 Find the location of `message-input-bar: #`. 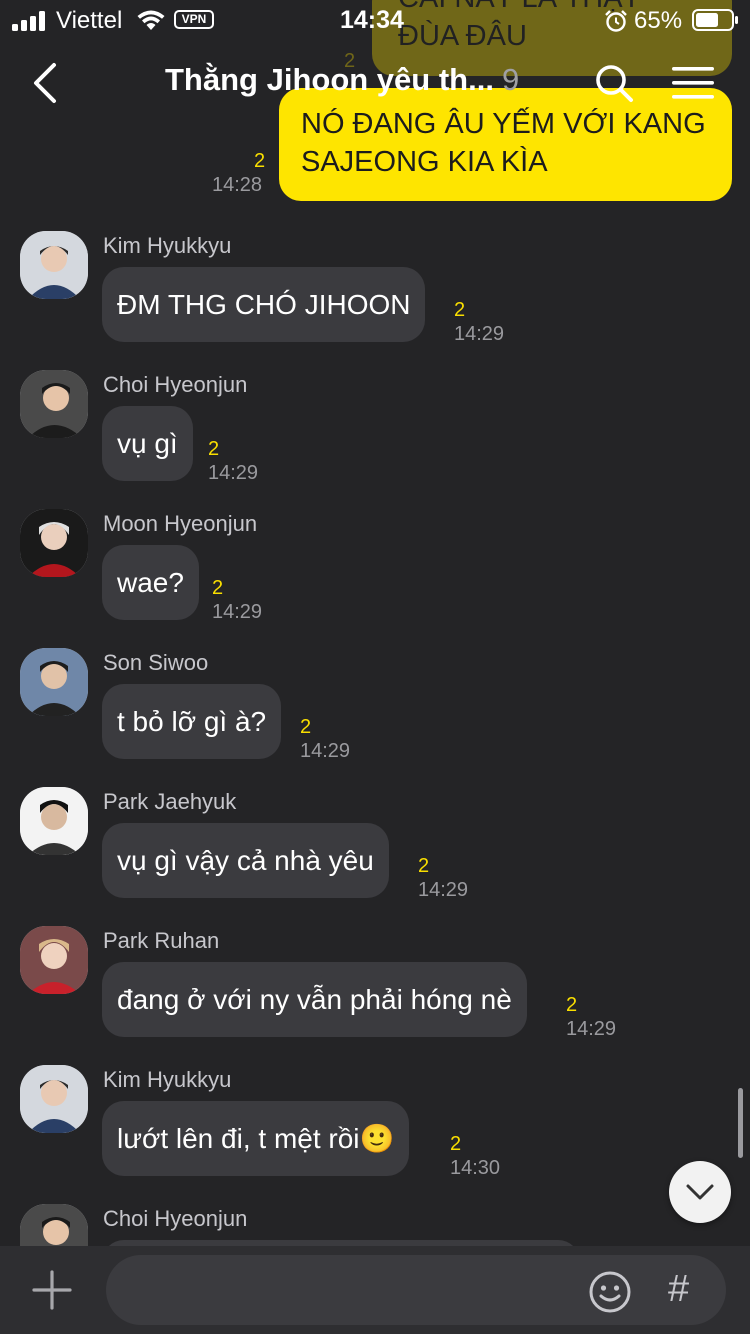

message-input-bar: # is located at coordinates (375, 1290).